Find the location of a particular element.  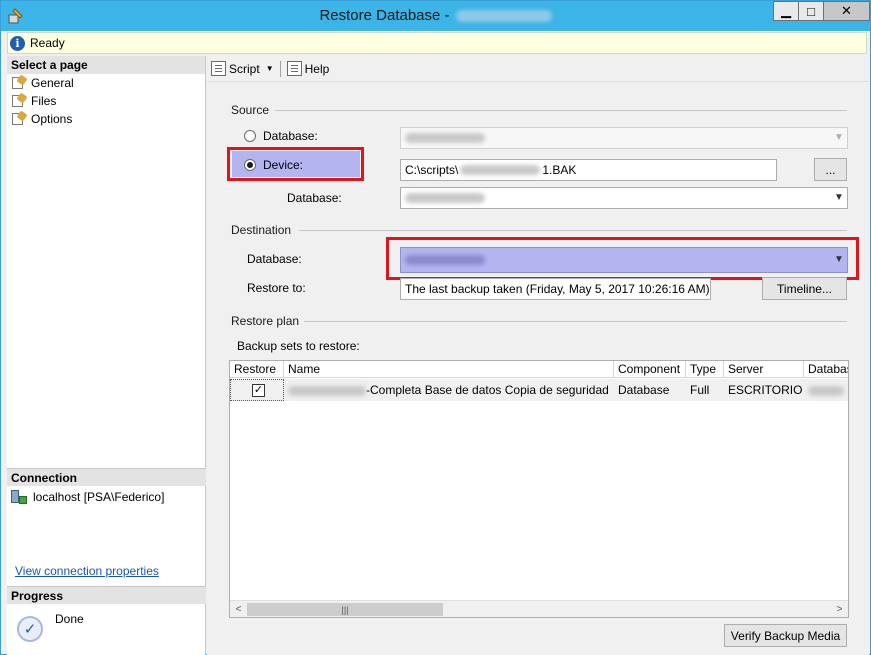

database-radio-label: Database: is located at coordinates (290, 136).